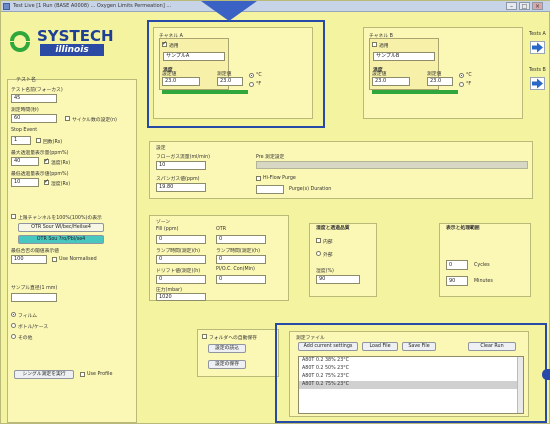 This screenshot has width=550, height=424. What do you see at coordinates (546, 374) in the screenshot?
I see `highlight-marker-icon` at bounding box center [546, 374].